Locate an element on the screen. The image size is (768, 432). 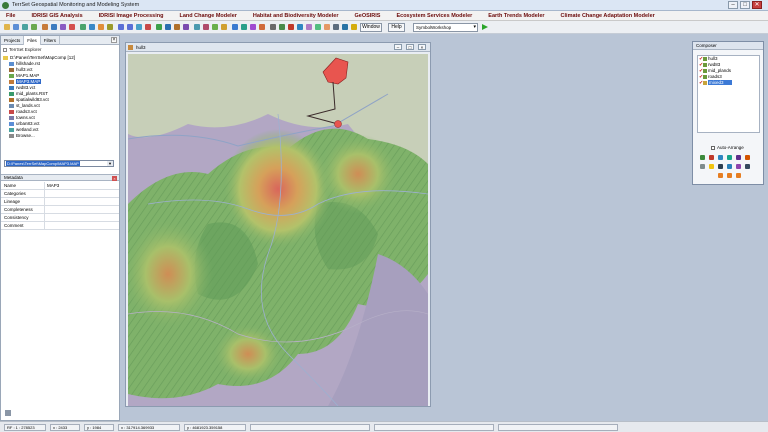
link-icon is located at coordinates (206, 27).